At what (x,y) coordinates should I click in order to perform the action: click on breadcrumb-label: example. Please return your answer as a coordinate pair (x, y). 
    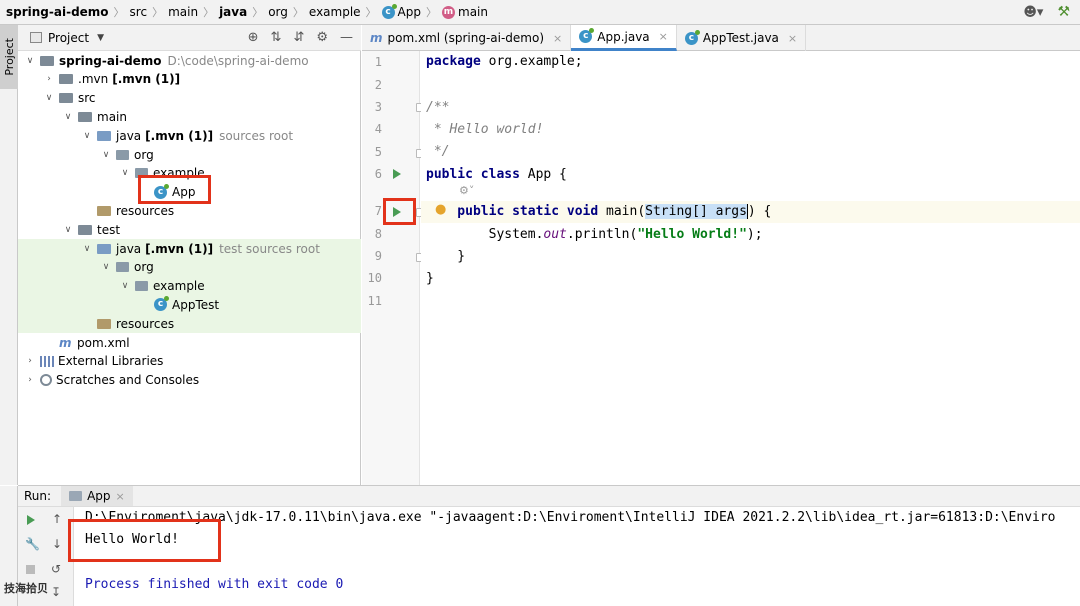
    Looking at the image, I should click on (334, 12).